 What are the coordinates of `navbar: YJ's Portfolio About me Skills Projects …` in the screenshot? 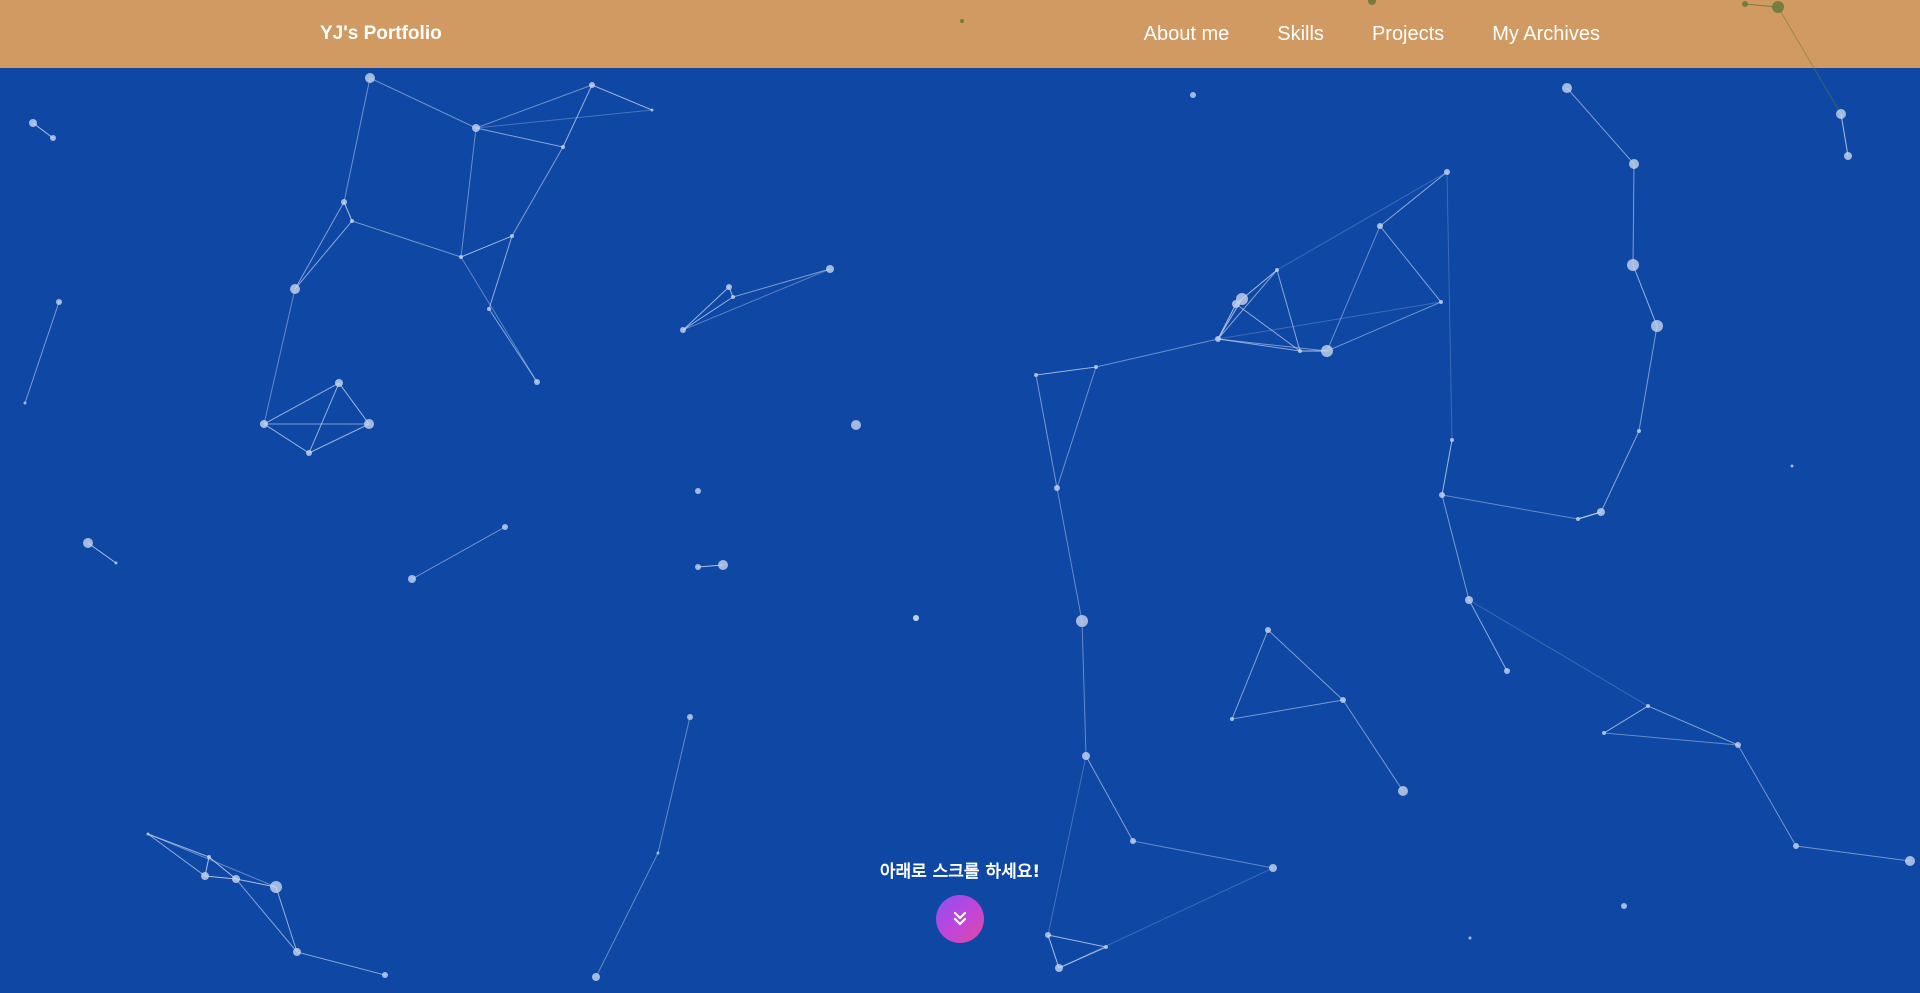 It's located at (960, 34).